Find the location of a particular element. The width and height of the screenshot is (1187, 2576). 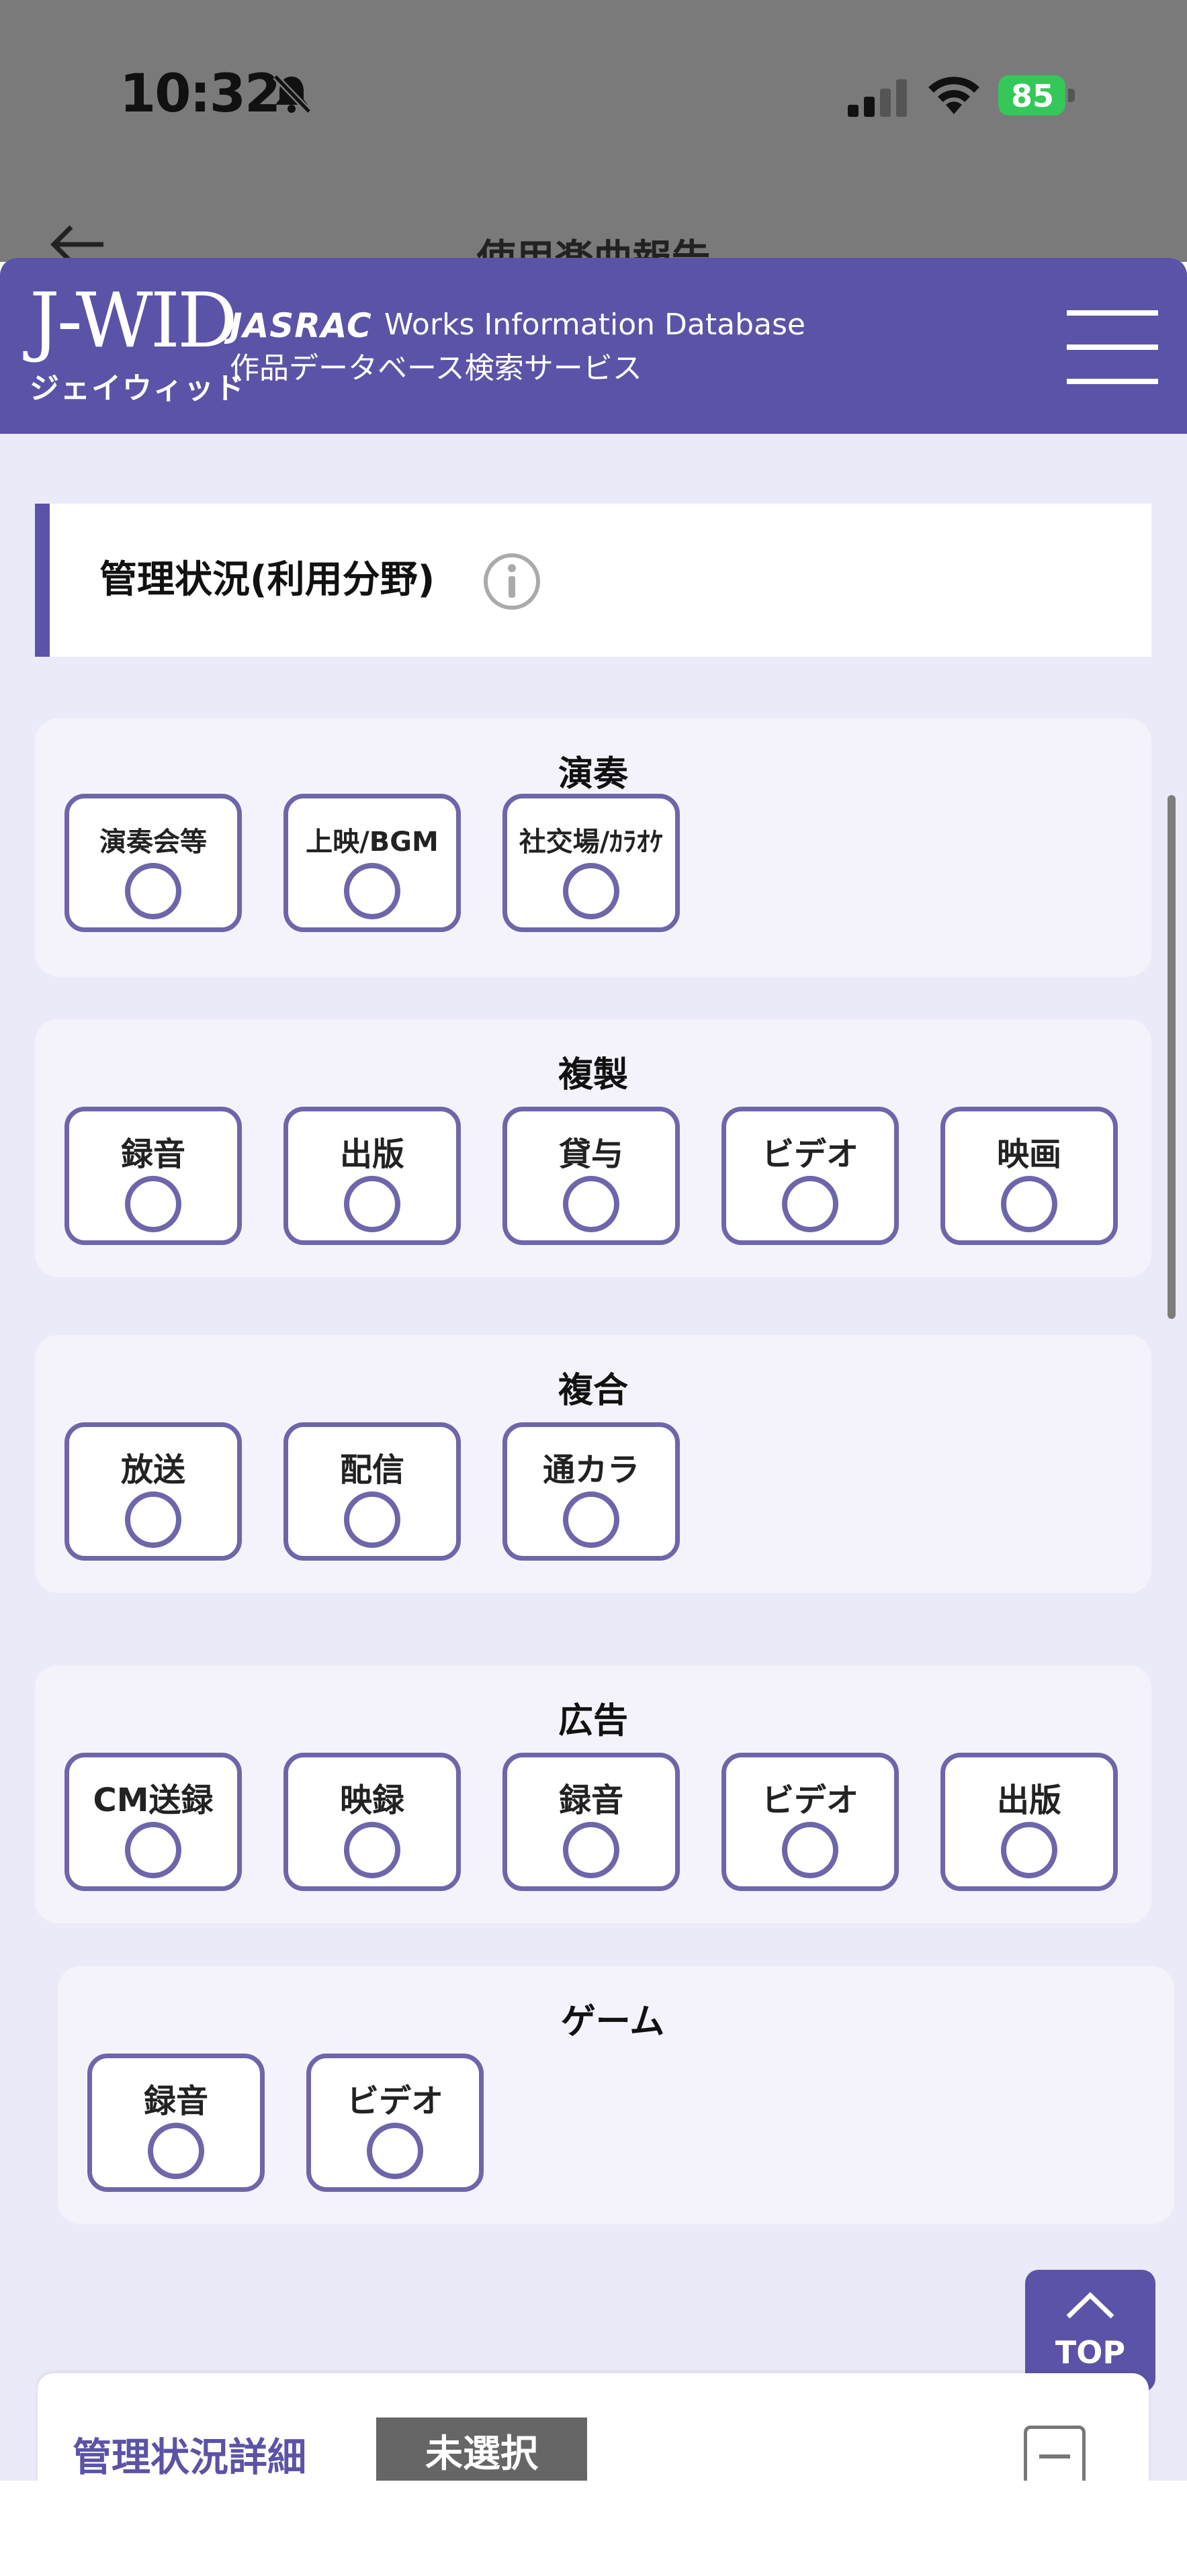

option-composite-streaming: 配信 is located at coordinates (372, 1491).